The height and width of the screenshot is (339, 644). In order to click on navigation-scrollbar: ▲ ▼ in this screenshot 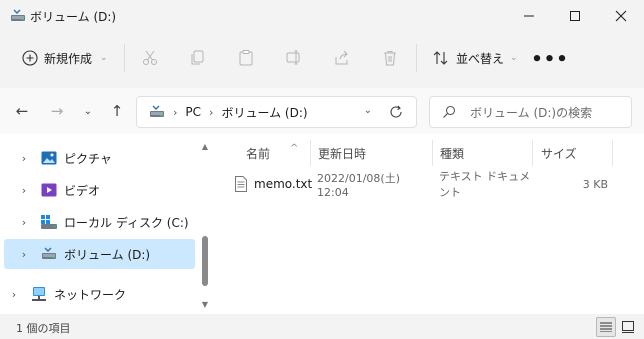, I will do `click(205, 228)`.